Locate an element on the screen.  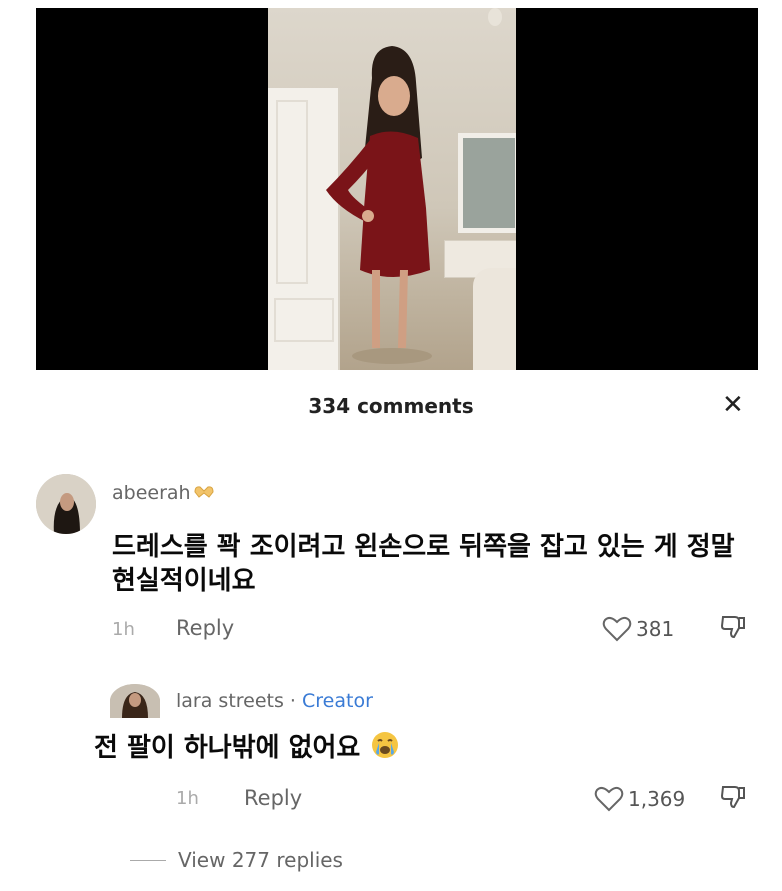
like-count: 381 is located at coordinates (655, 629).